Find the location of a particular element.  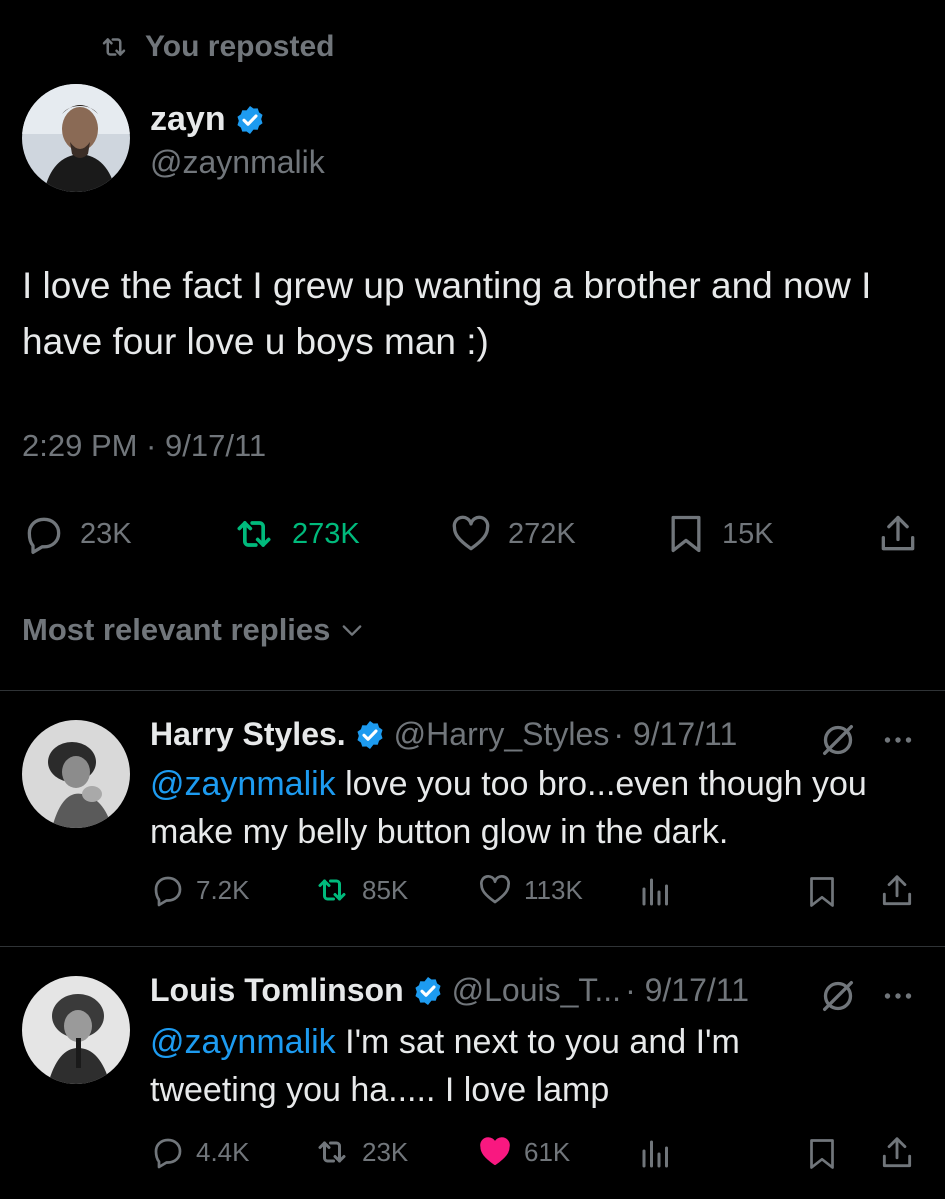

reply-button: 4.4K is located at coordinates (200, 1152).